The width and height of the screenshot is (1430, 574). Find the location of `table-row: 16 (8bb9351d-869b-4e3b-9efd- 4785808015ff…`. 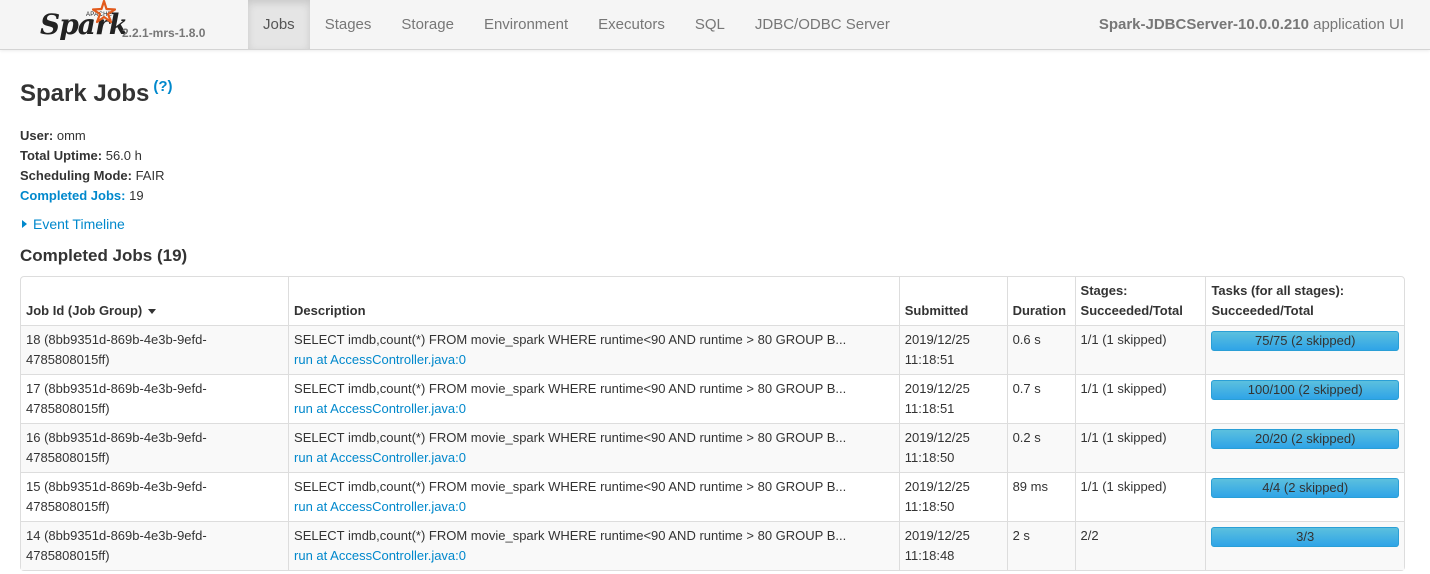

table-row: 16 (8bb9351d-869b-4e3b-9efd- 4785808015ff… is located at coordinates (712, 447).